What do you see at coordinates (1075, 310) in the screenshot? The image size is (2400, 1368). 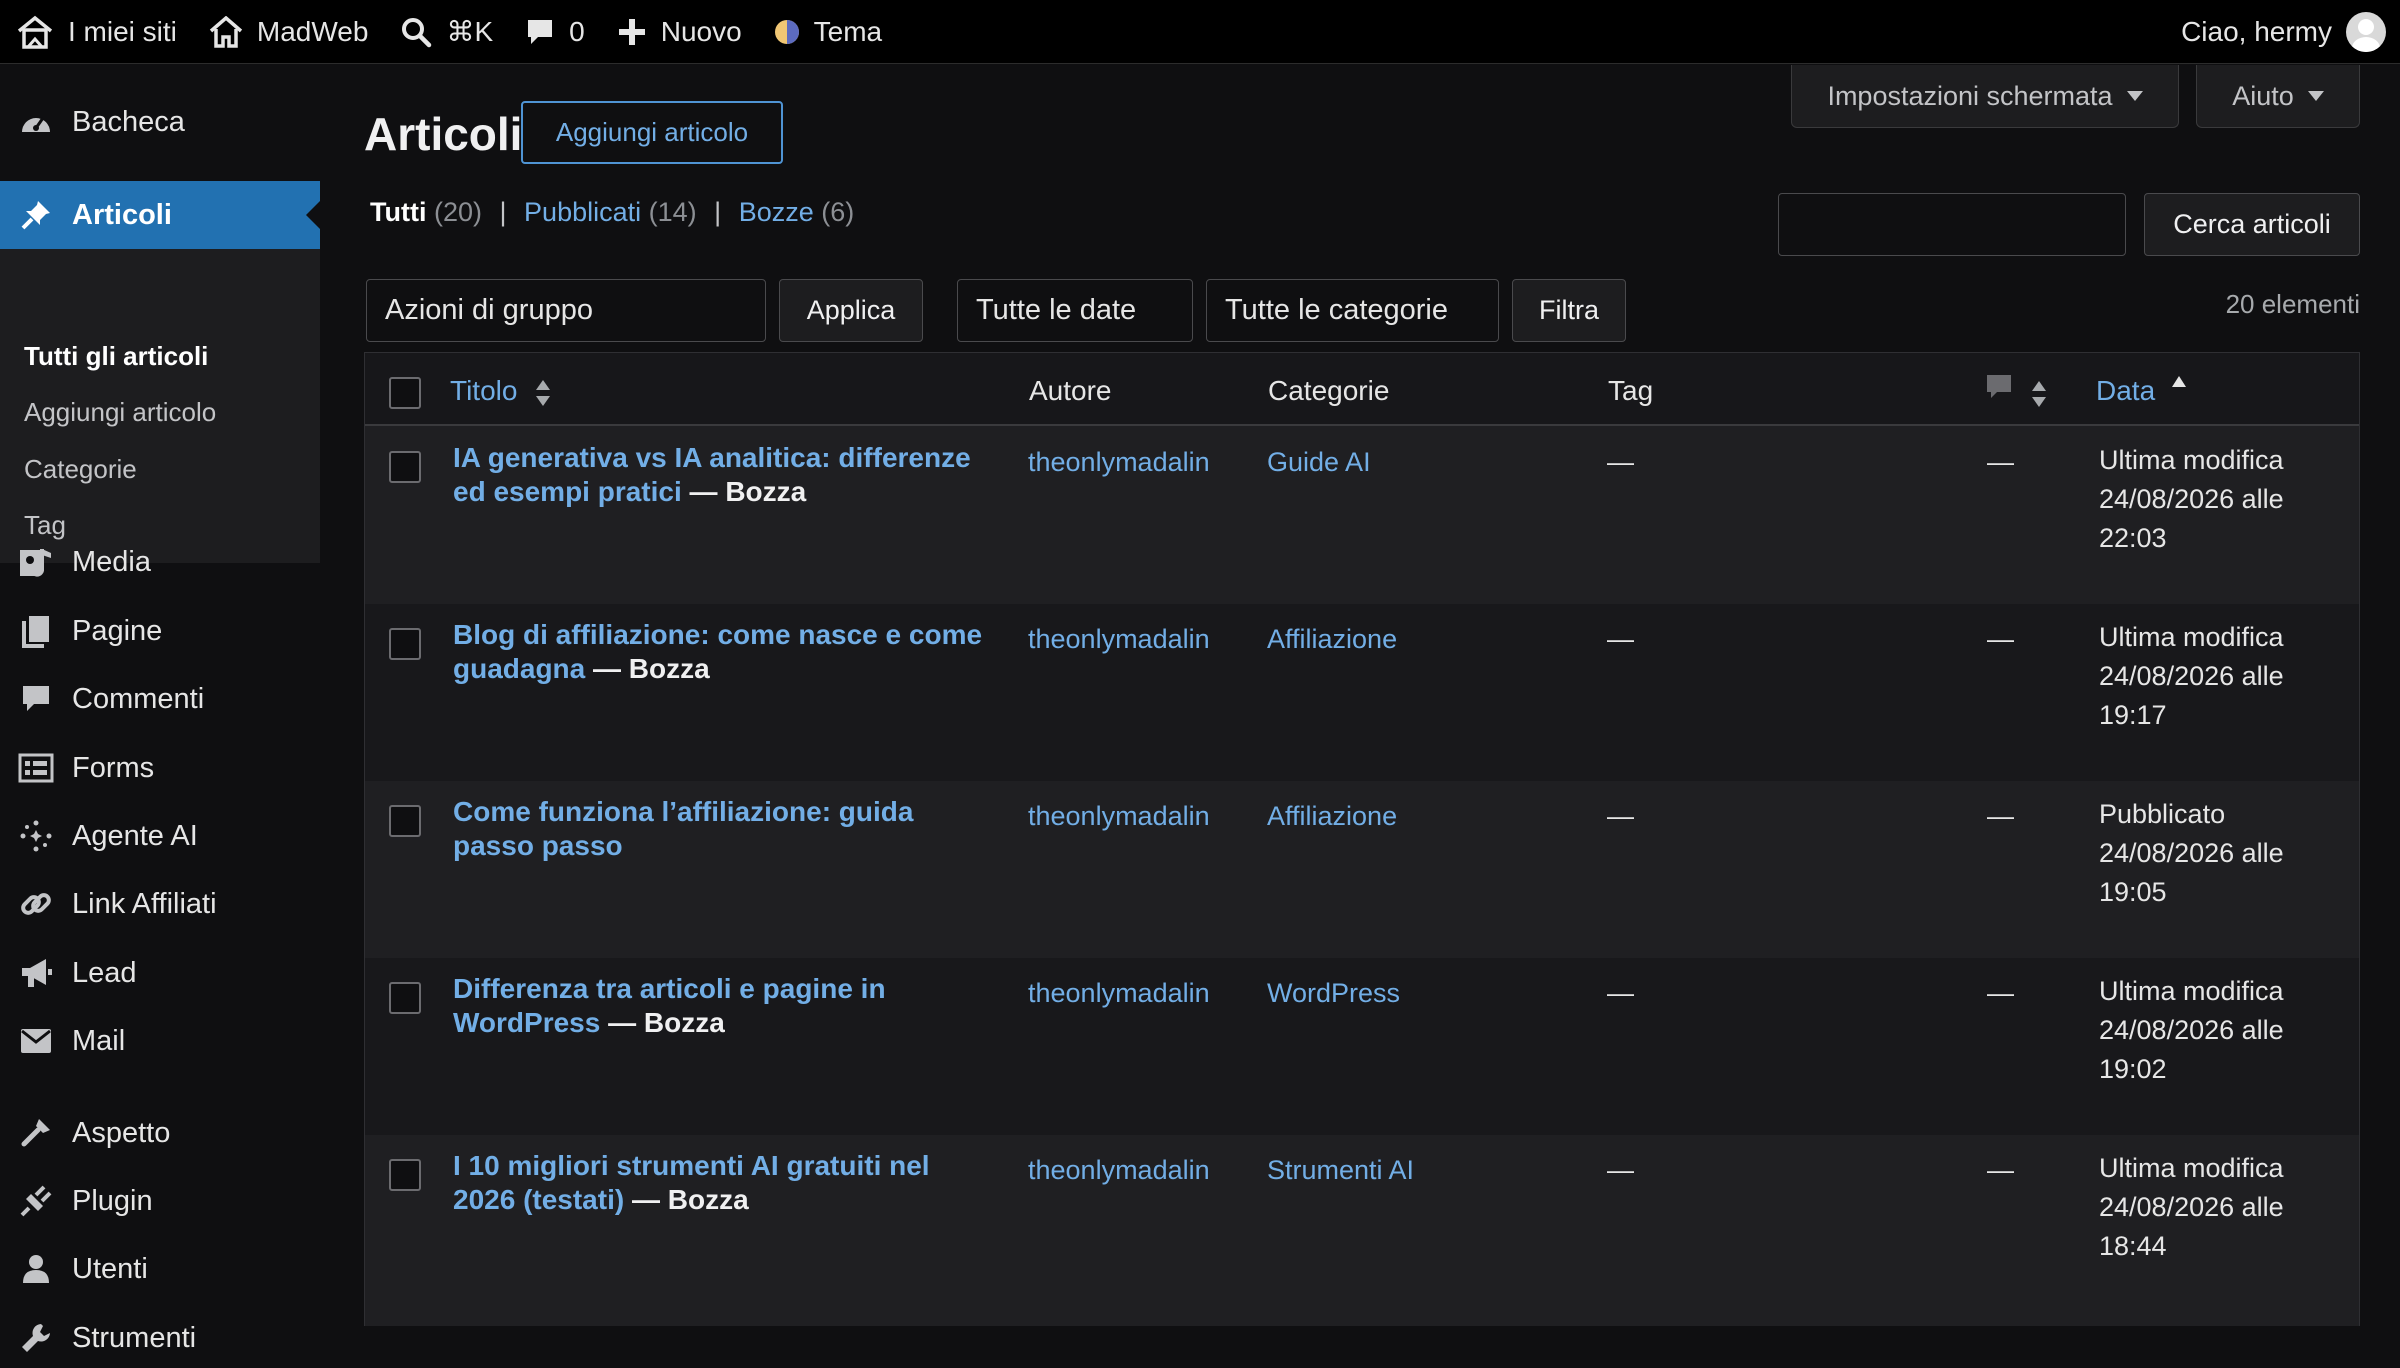 I see `date-filter-select: Tutte le date` at bounding box center [1075, 310].